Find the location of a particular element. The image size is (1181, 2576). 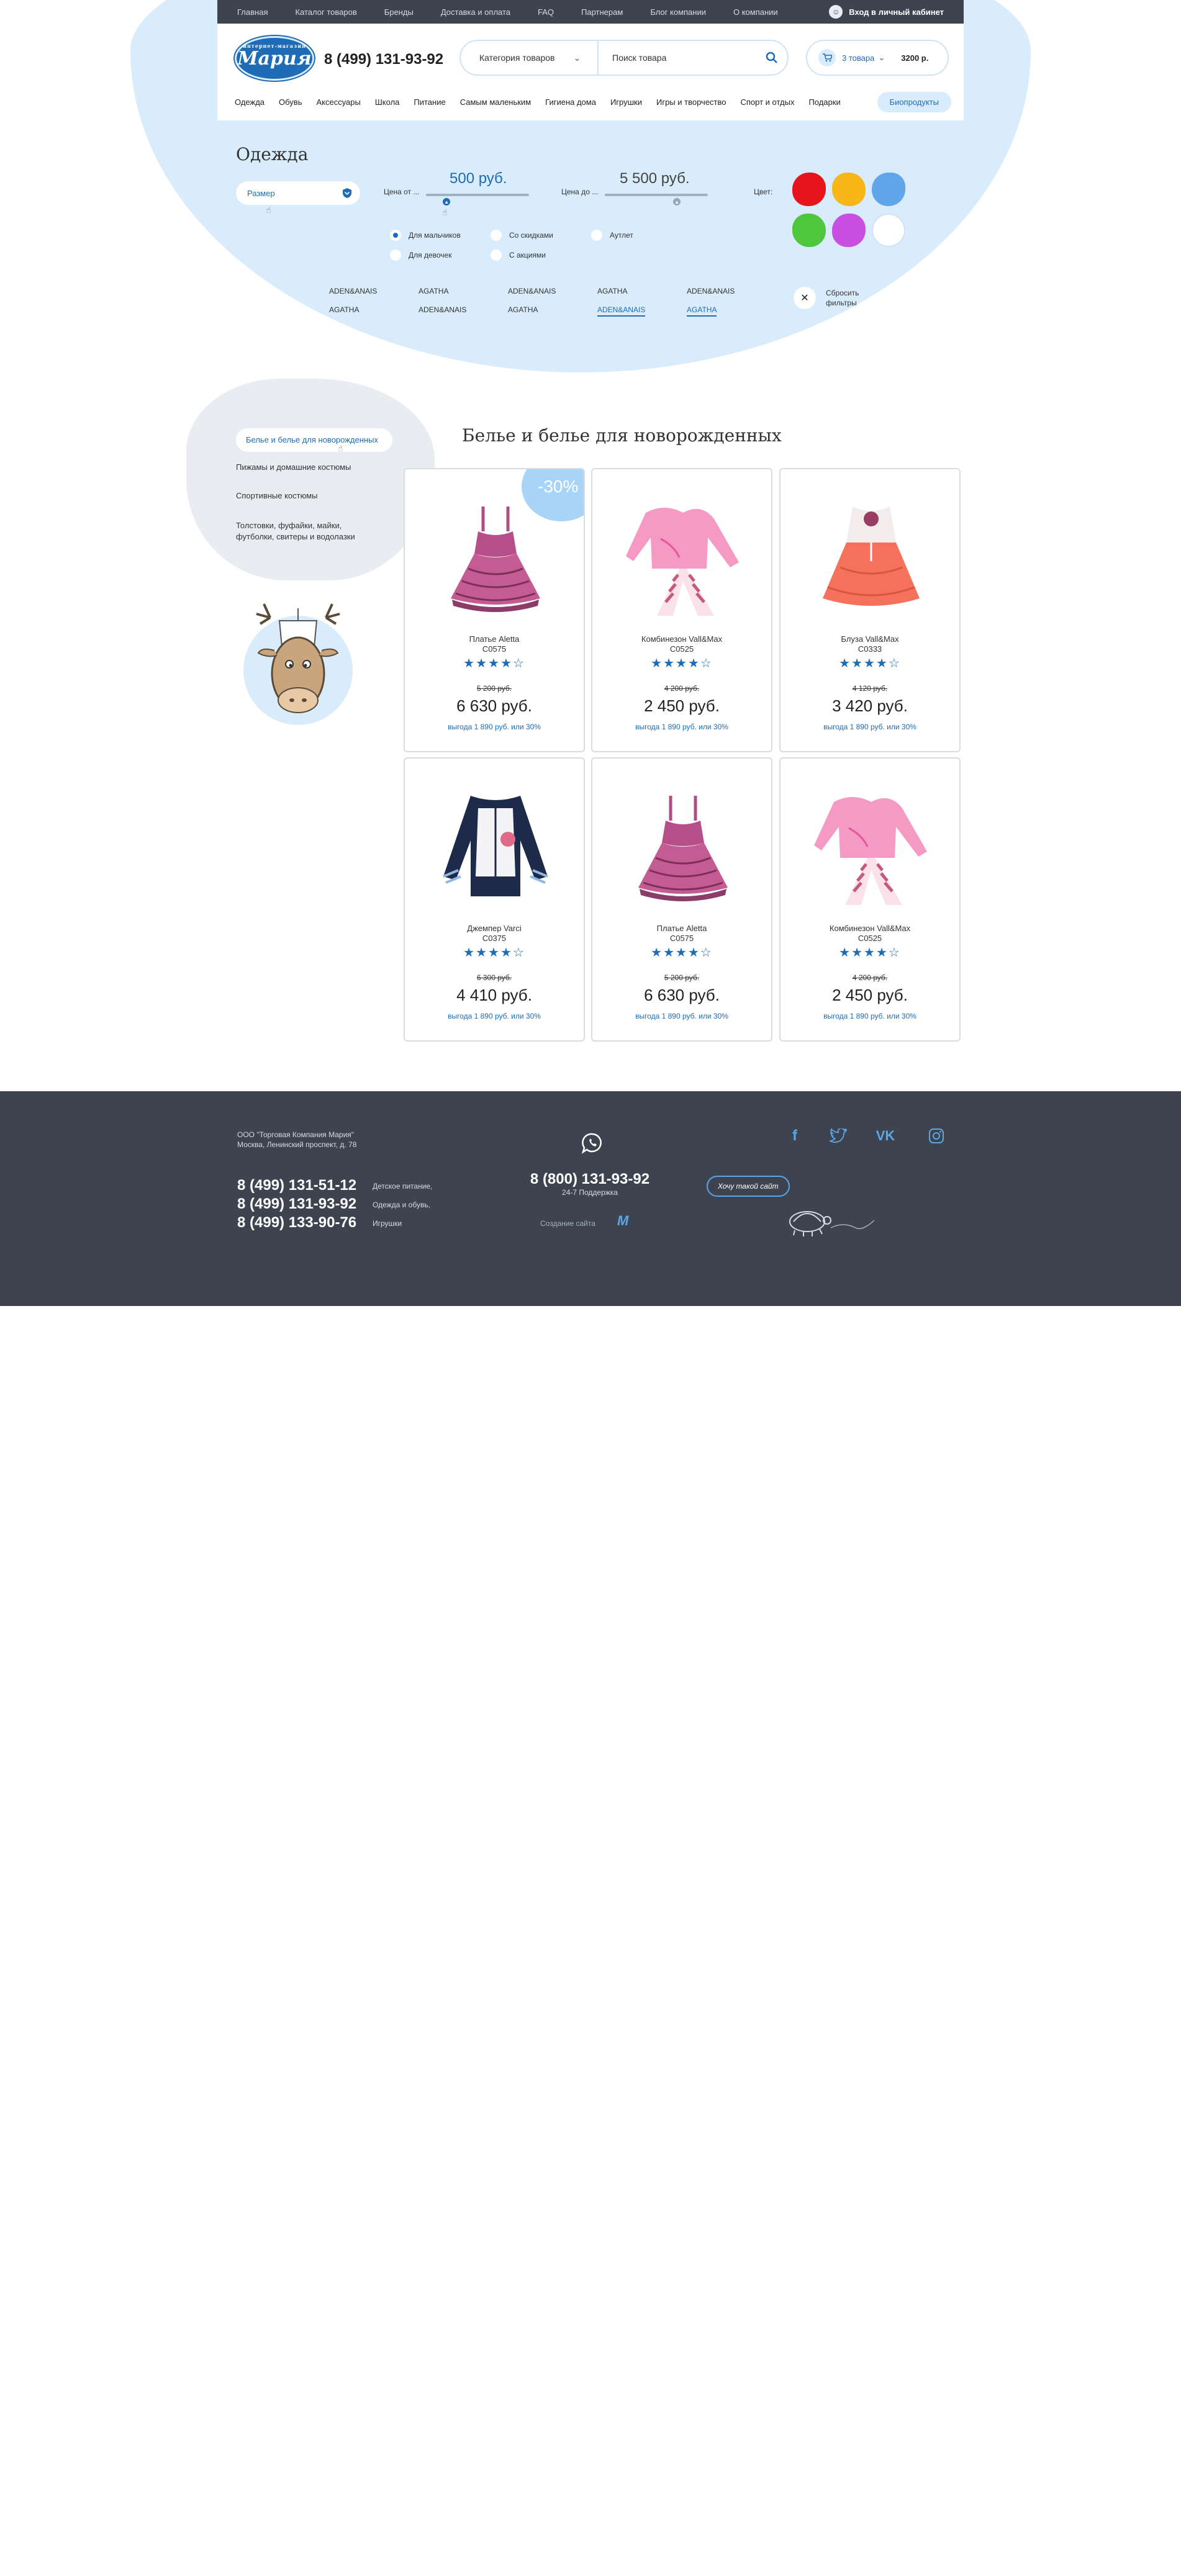

login-link: ☺ Вход в личный кабинет is located at coordinates (886, 12).